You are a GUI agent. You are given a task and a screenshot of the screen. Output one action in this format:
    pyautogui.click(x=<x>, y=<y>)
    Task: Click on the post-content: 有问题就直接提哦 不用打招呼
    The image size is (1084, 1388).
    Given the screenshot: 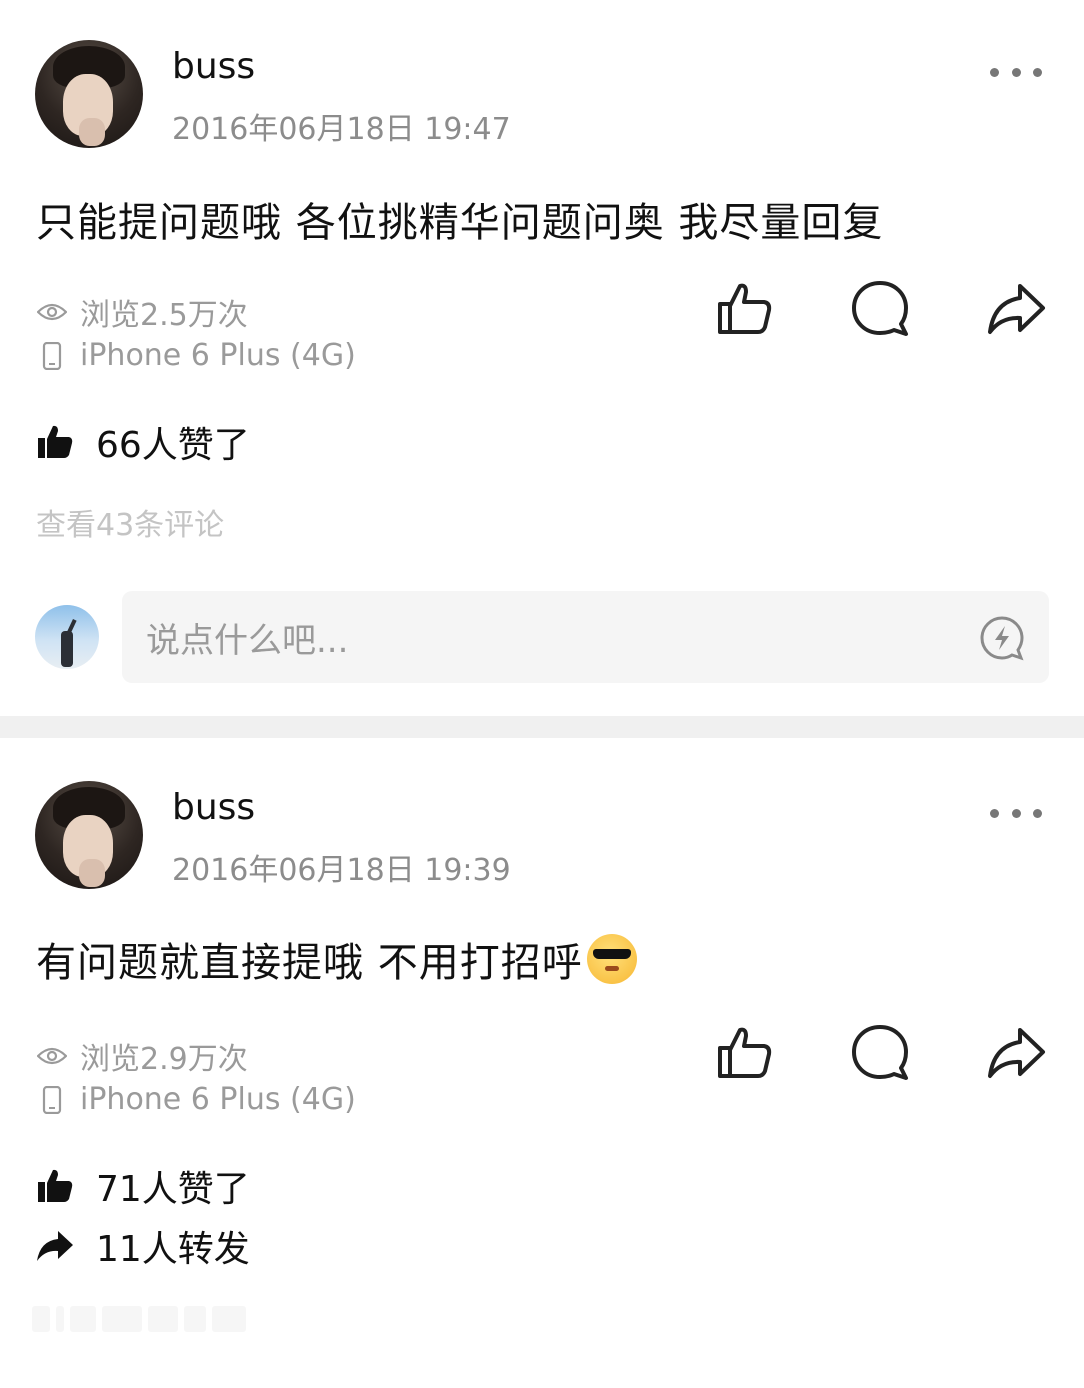 What is the action you would take?
    pyautogui.click(x=336, y=959)
    